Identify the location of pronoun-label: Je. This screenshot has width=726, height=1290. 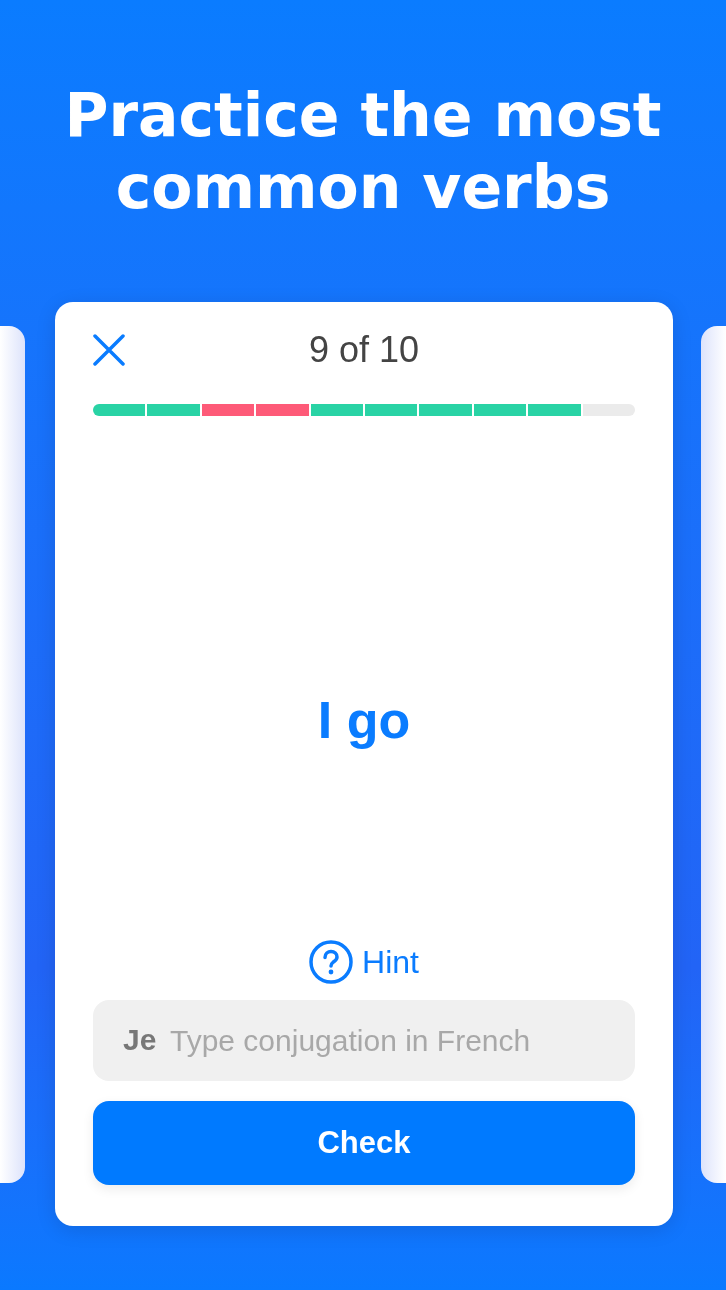
(140, 1040).